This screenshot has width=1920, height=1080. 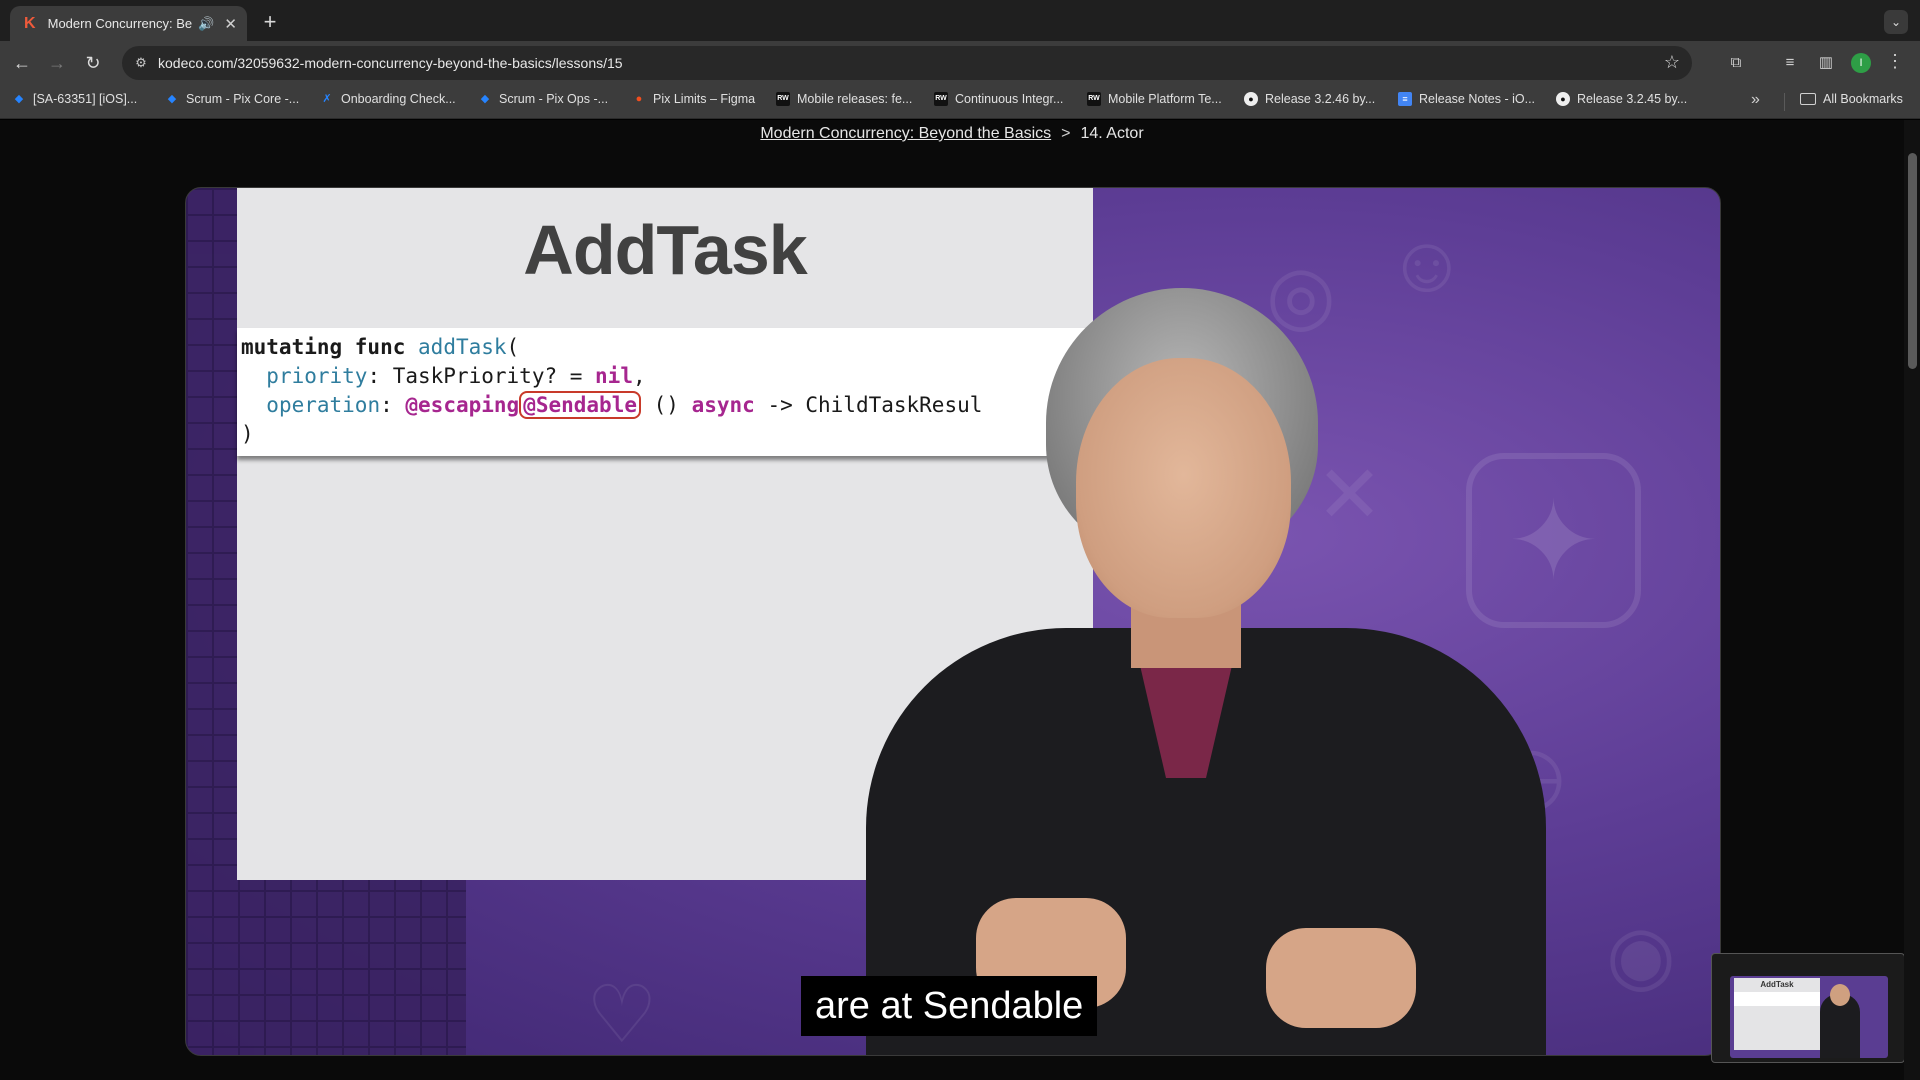 I want to click on code-type: : TaskPriority? =, so click(x=481, y=376).